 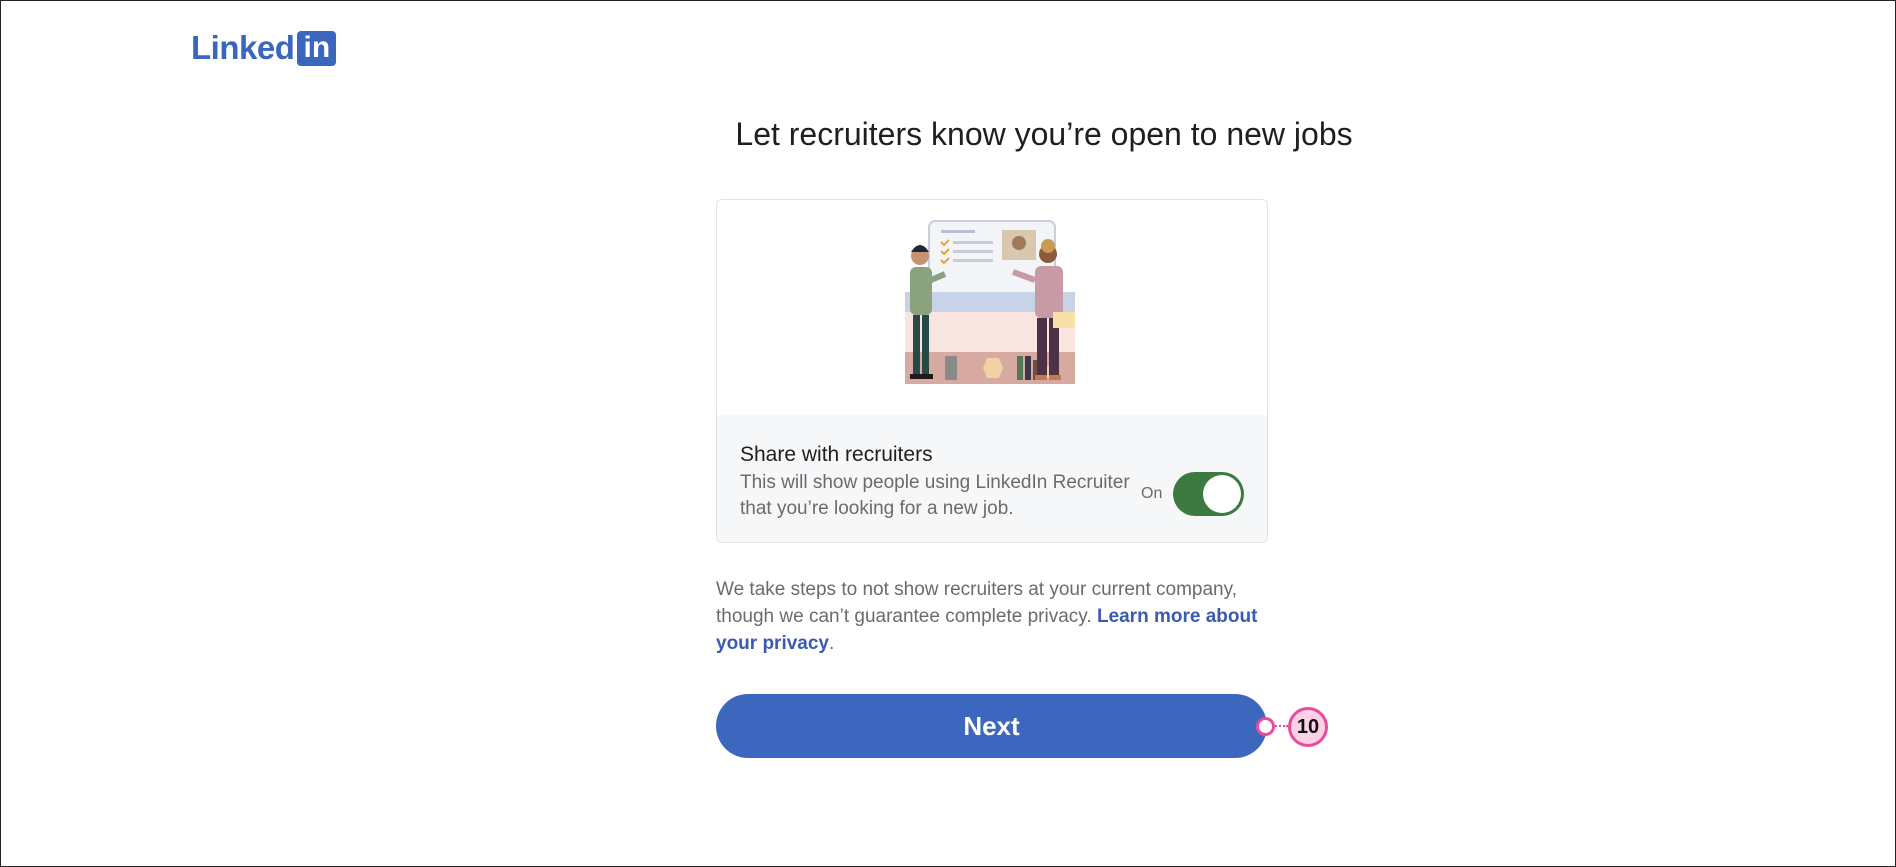 I want to click on share-toggle, so click(x=1208, y=494).